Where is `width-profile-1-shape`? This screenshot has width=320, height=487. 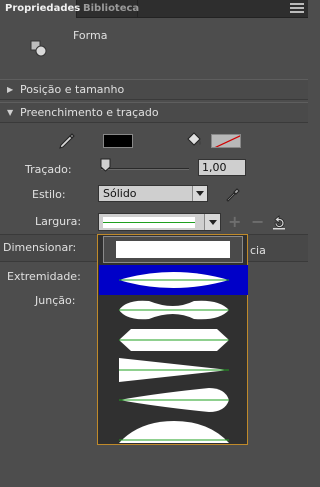
width-profile-1-shape is located at coordinates (174, 280).